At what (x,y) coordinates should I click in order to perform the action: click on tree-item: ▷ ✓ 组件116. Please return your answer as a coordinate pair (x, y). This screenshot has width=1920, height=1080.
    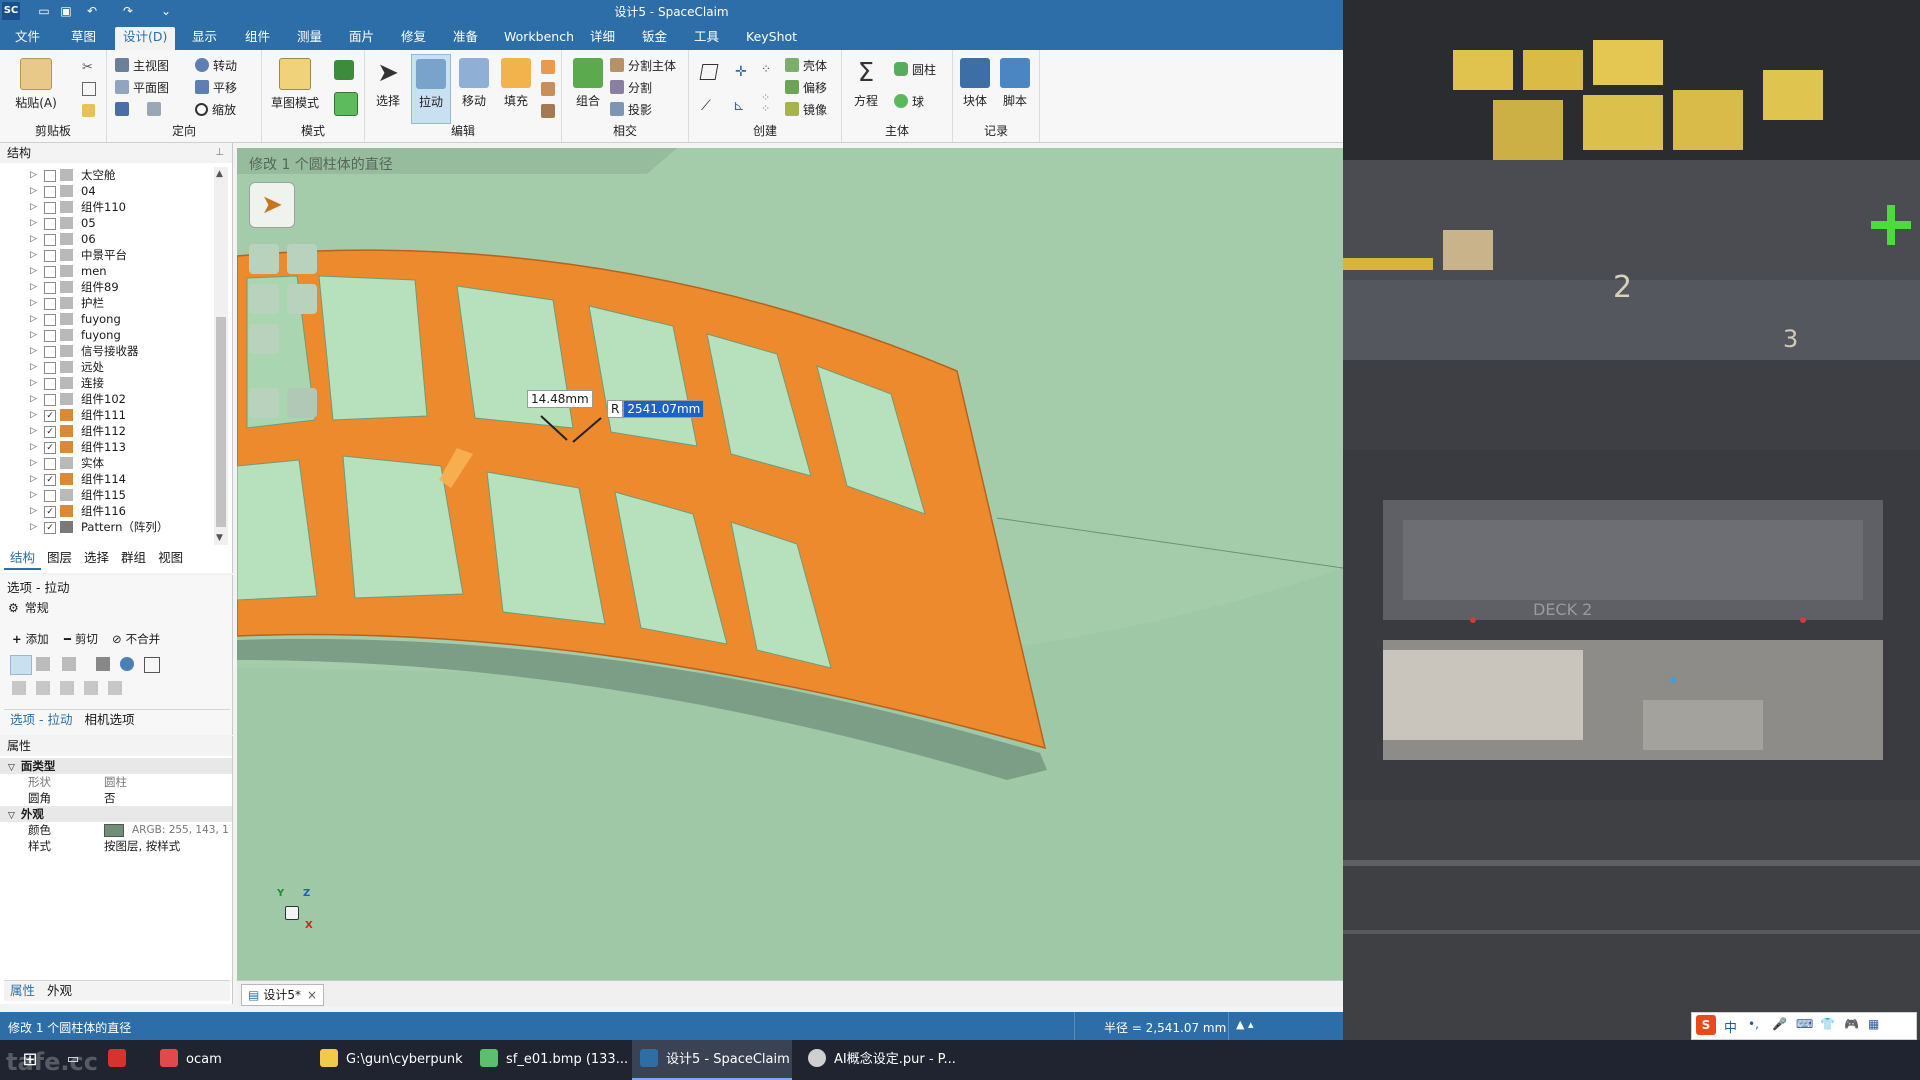
    Looking at the image, I should click on (106, 511).